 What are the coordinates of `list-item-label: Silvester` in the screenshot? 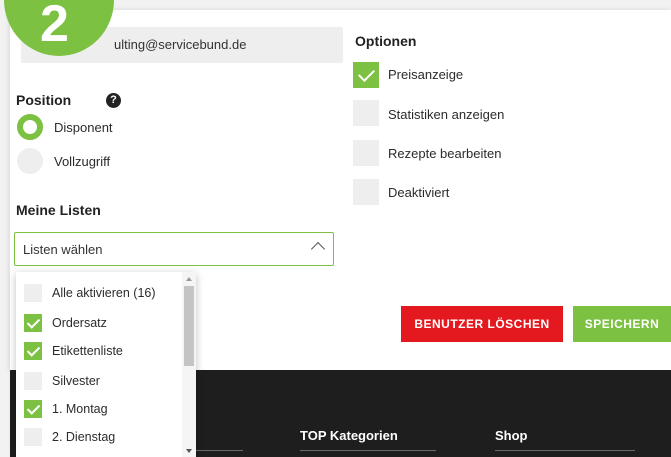 It's located at (76, 381).